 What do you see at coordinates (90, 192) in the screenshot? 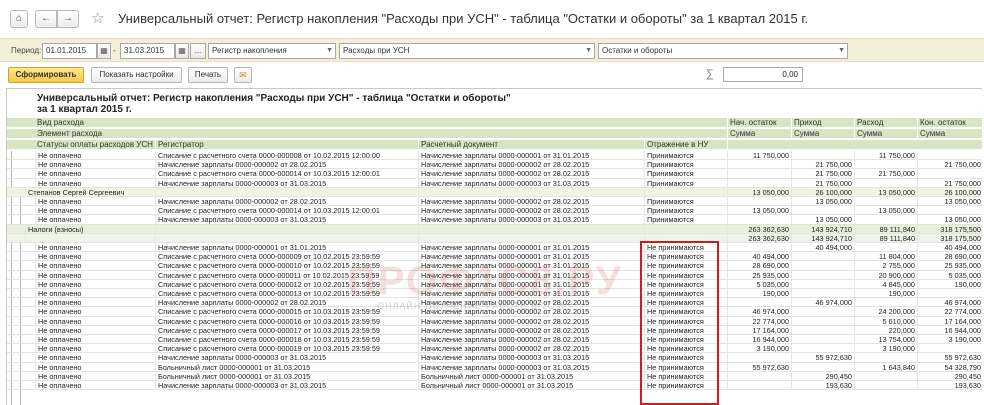
I see `status-cell: Степанов Сергей Сергеевич` at bounding box center [90, 192].